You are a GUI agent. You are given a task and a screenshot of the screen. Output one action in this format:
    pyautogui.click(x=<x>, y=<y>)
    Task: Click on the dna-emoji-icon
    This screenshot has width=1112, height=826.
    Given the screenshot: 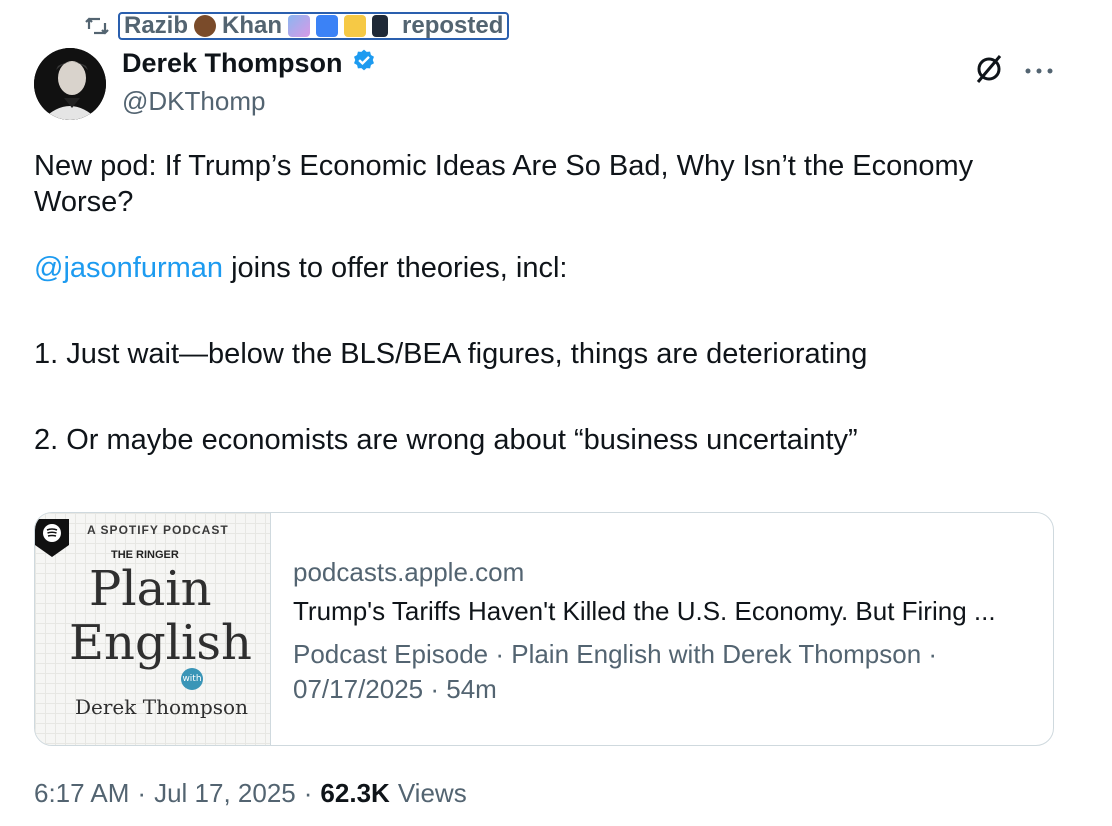 What is the action you would take?
    pyautogui.click(x=299, y=26)
    